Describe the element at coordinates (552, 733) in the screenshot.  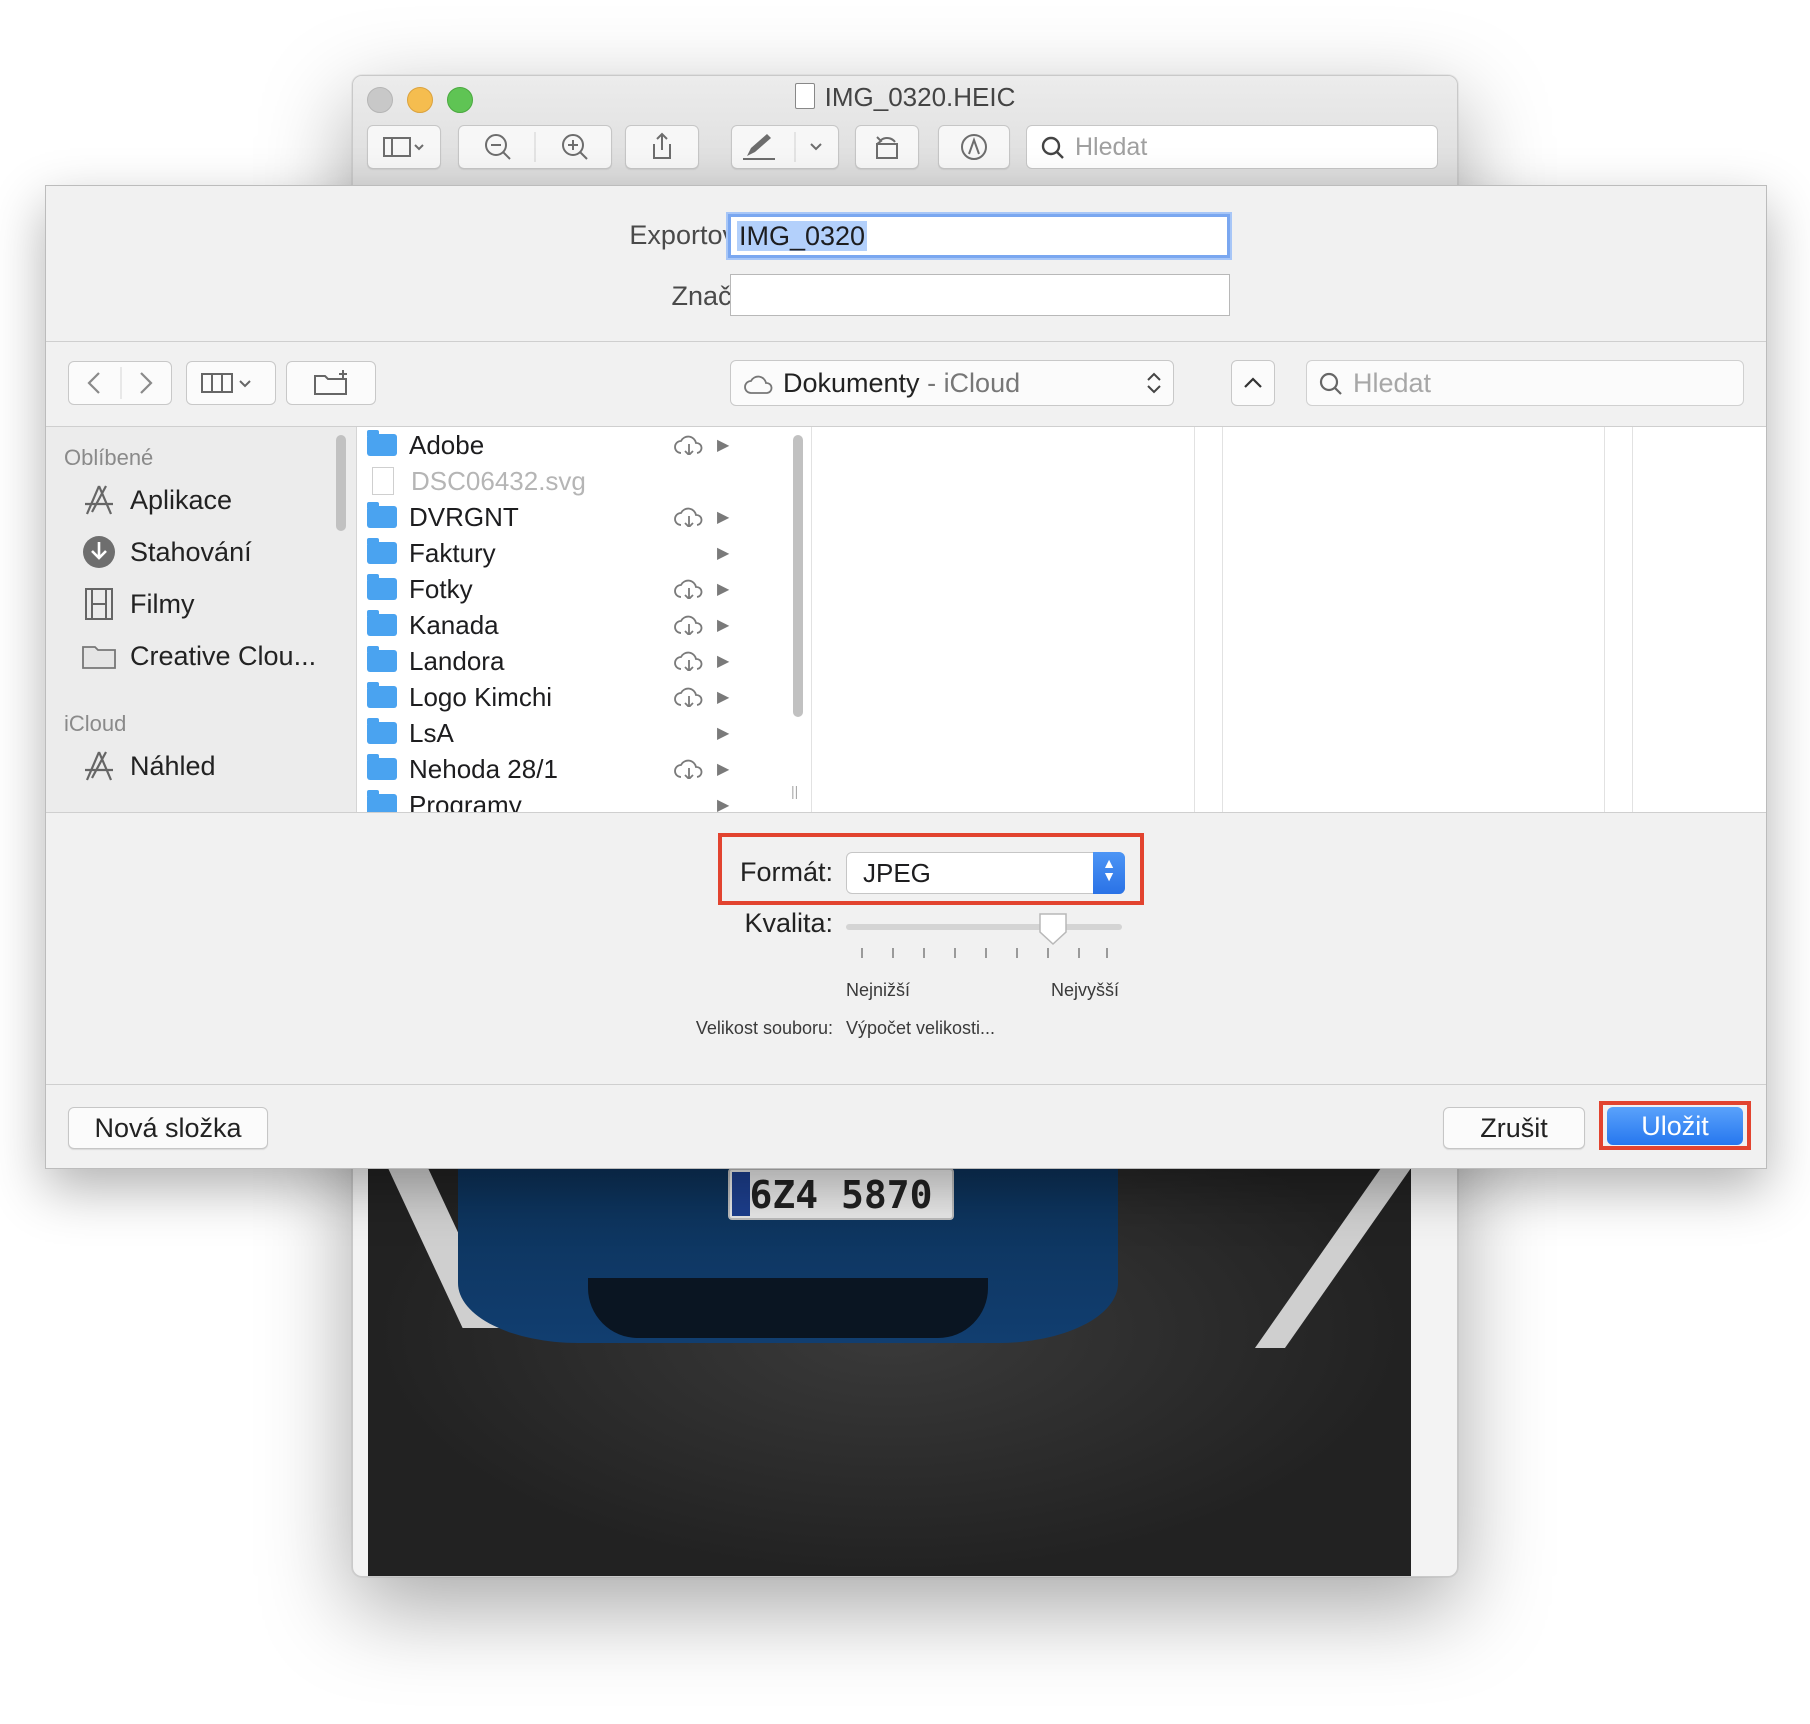
I see `file-row: LsA ▶` at that location.